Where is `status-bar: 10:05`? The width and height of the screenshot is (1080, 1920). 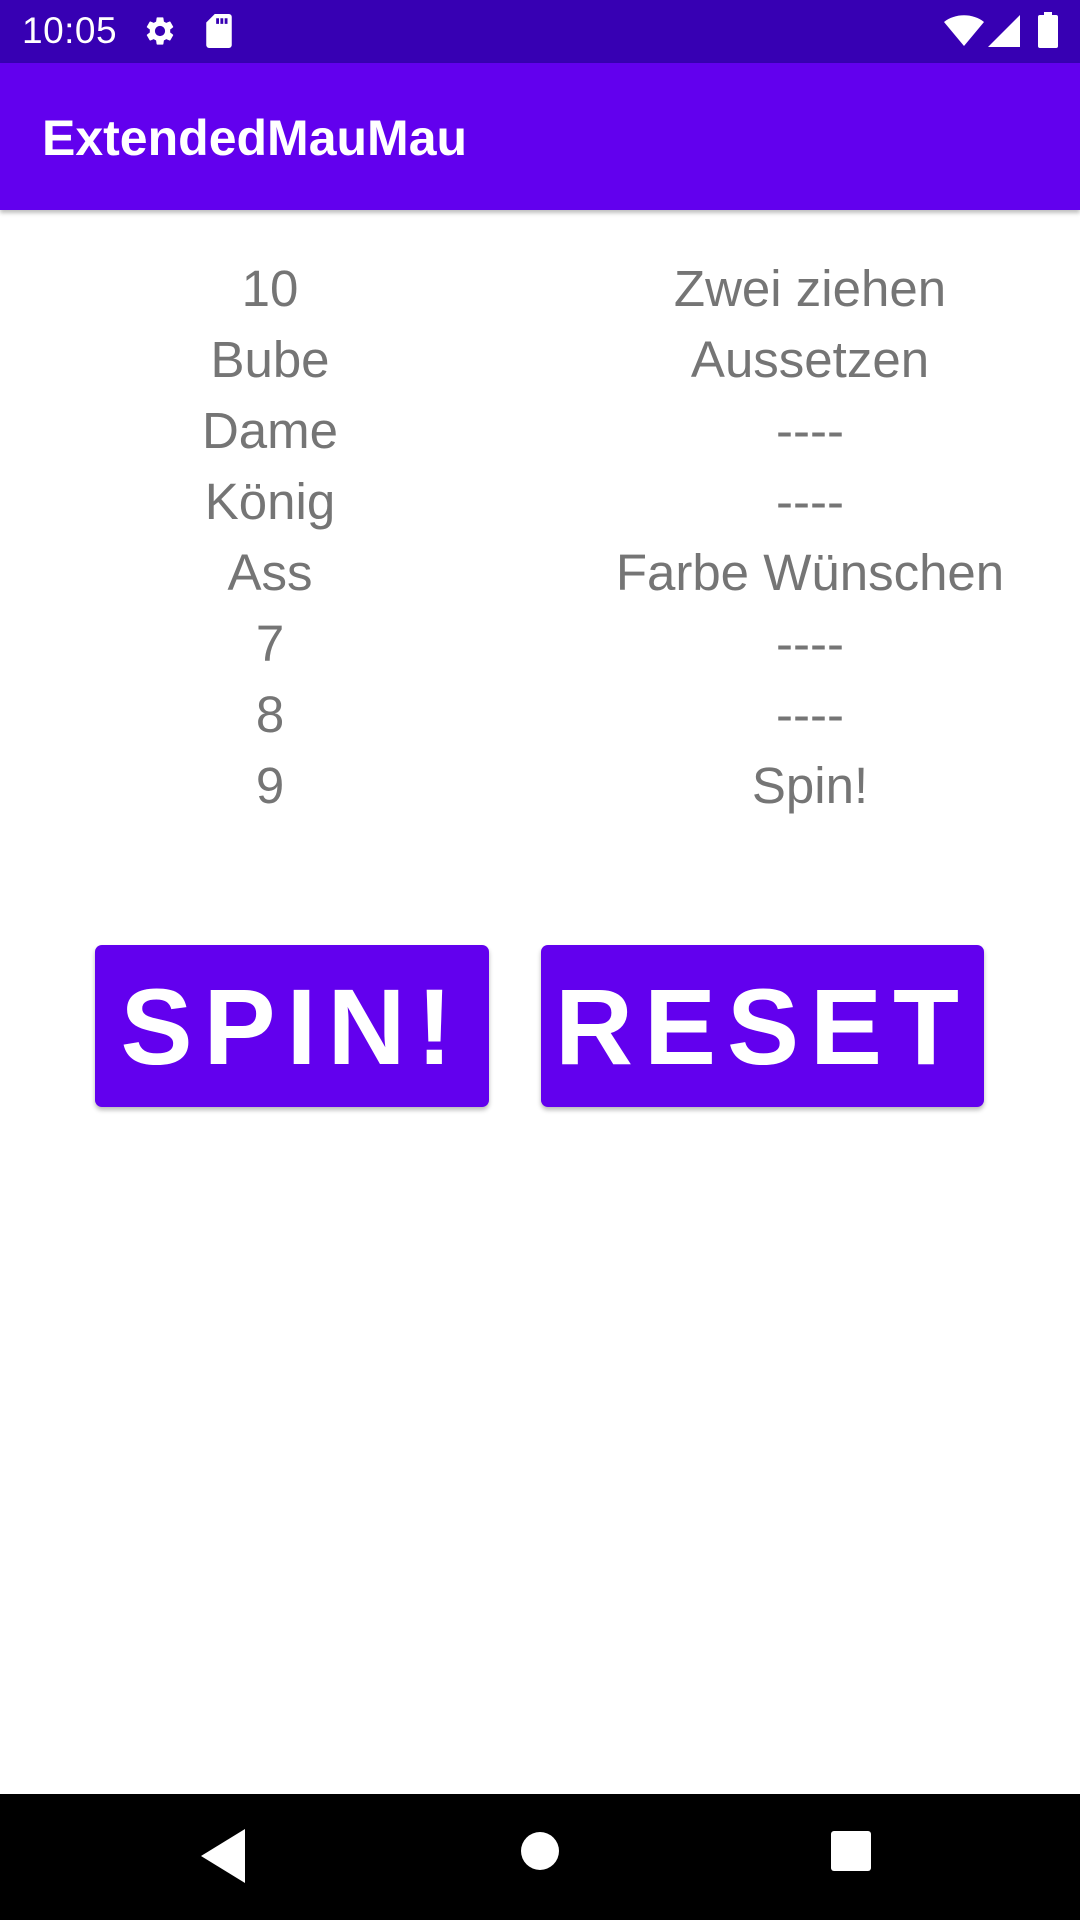 status-bar: 10:05 is located at coordinates (540, 31).